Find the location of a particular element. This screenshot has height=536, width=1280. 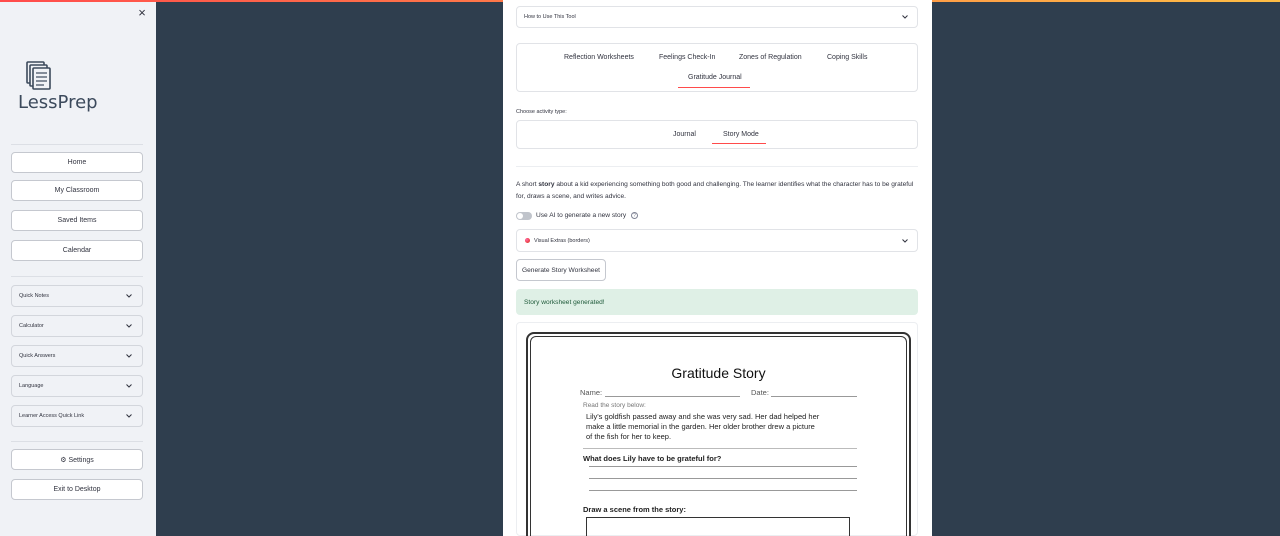

expander-label: Calculator is located at coordinates (31, 326).